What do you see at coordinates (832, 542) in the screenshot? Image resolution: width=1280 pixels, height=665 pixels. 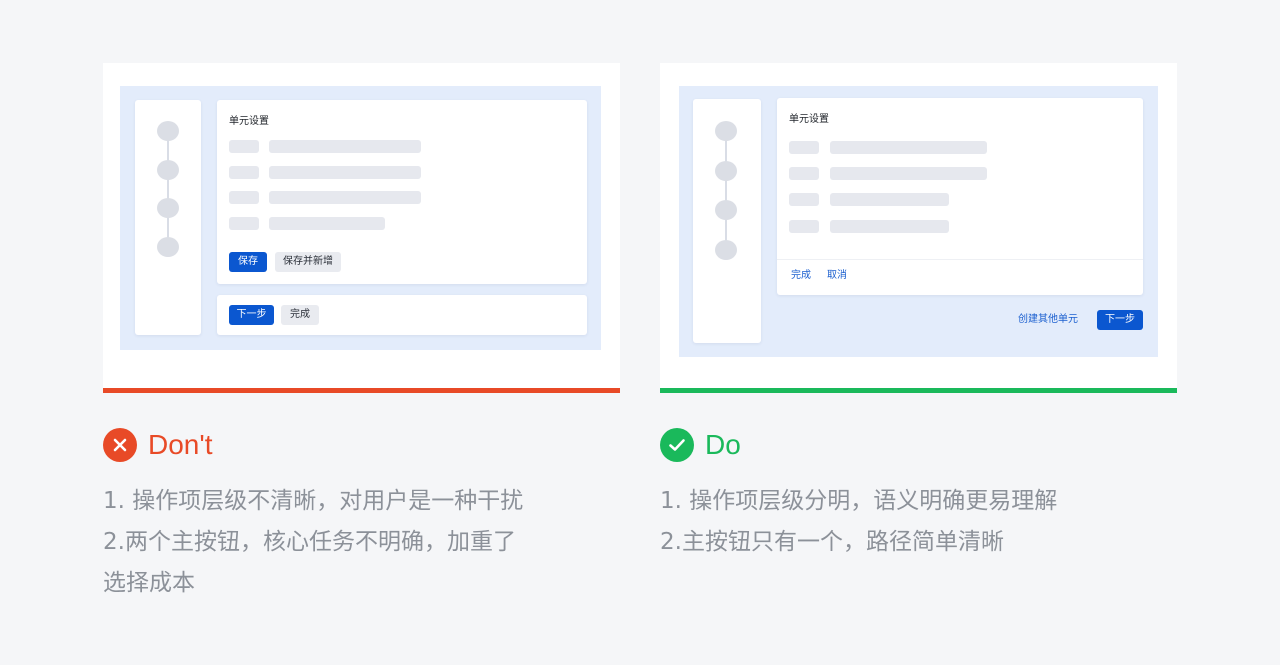 I see `description-line: 2.主按钮只有一个，路径简单清晰` at bounding box center [832, 542].